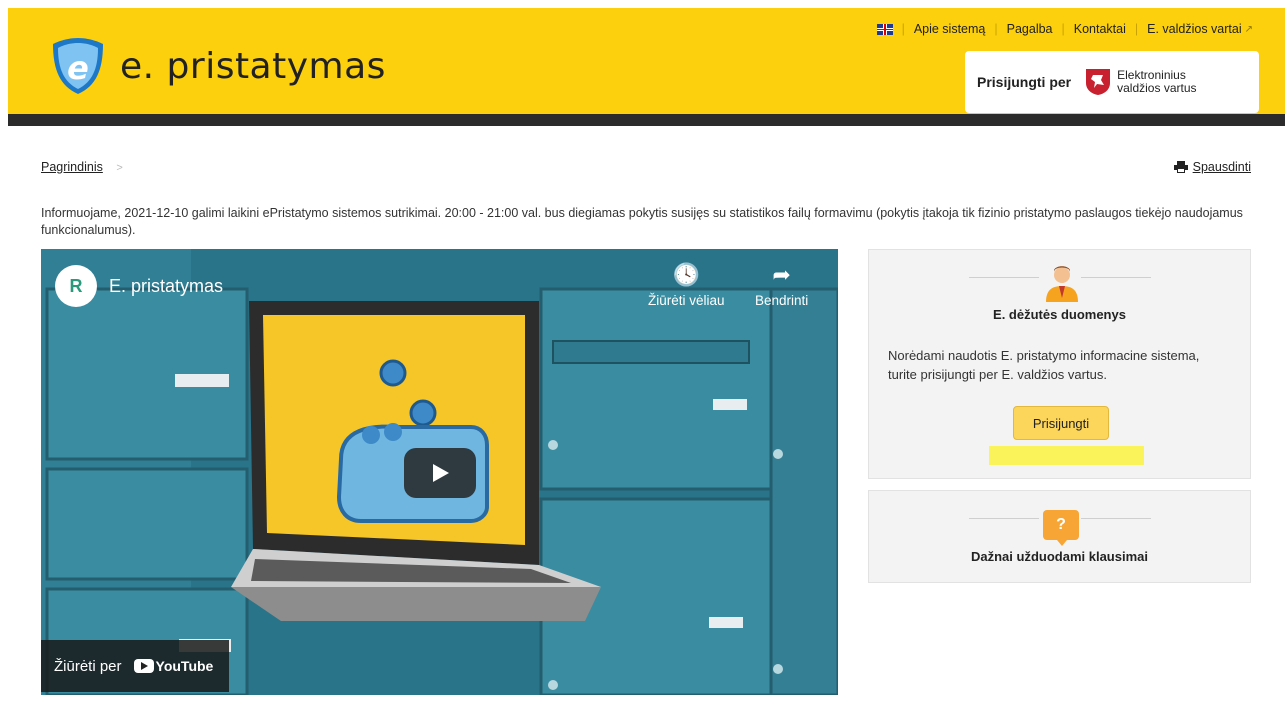 Image resolution: width=1285 pixels, height=710 pixels. I want to click on nav-egov-gateway-link: E. valdžios vartai, so click(1194, 29).